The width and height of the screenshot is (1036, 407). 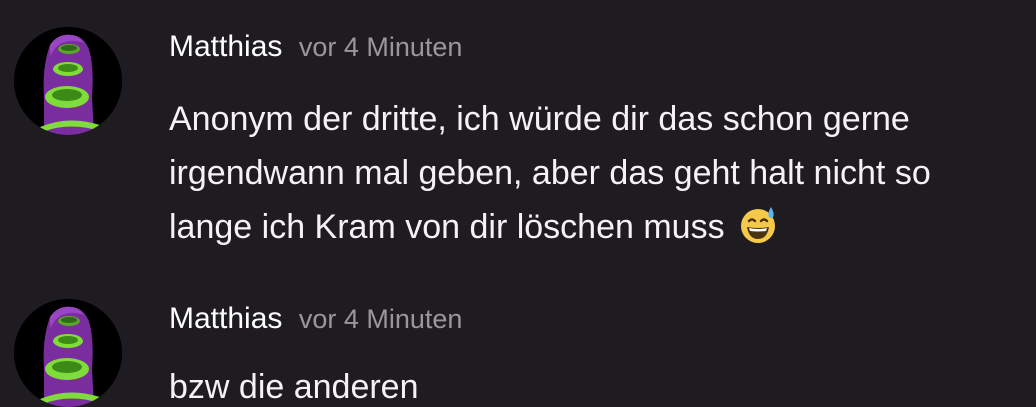 I want to click on grinning-face-with-sweat-icon, so click(x=758, y=225).